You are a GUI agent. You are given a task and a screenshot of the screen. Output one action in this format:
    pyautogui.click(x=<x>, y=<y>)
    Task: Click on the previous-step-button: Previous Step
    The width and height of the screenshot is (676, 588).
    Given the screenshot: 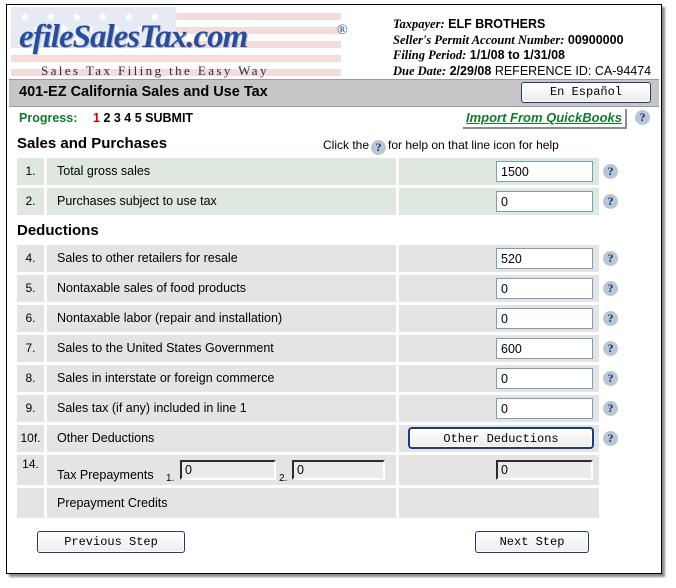 What is the action you would take?
    pyautogui.click(x=111, y=542)
    